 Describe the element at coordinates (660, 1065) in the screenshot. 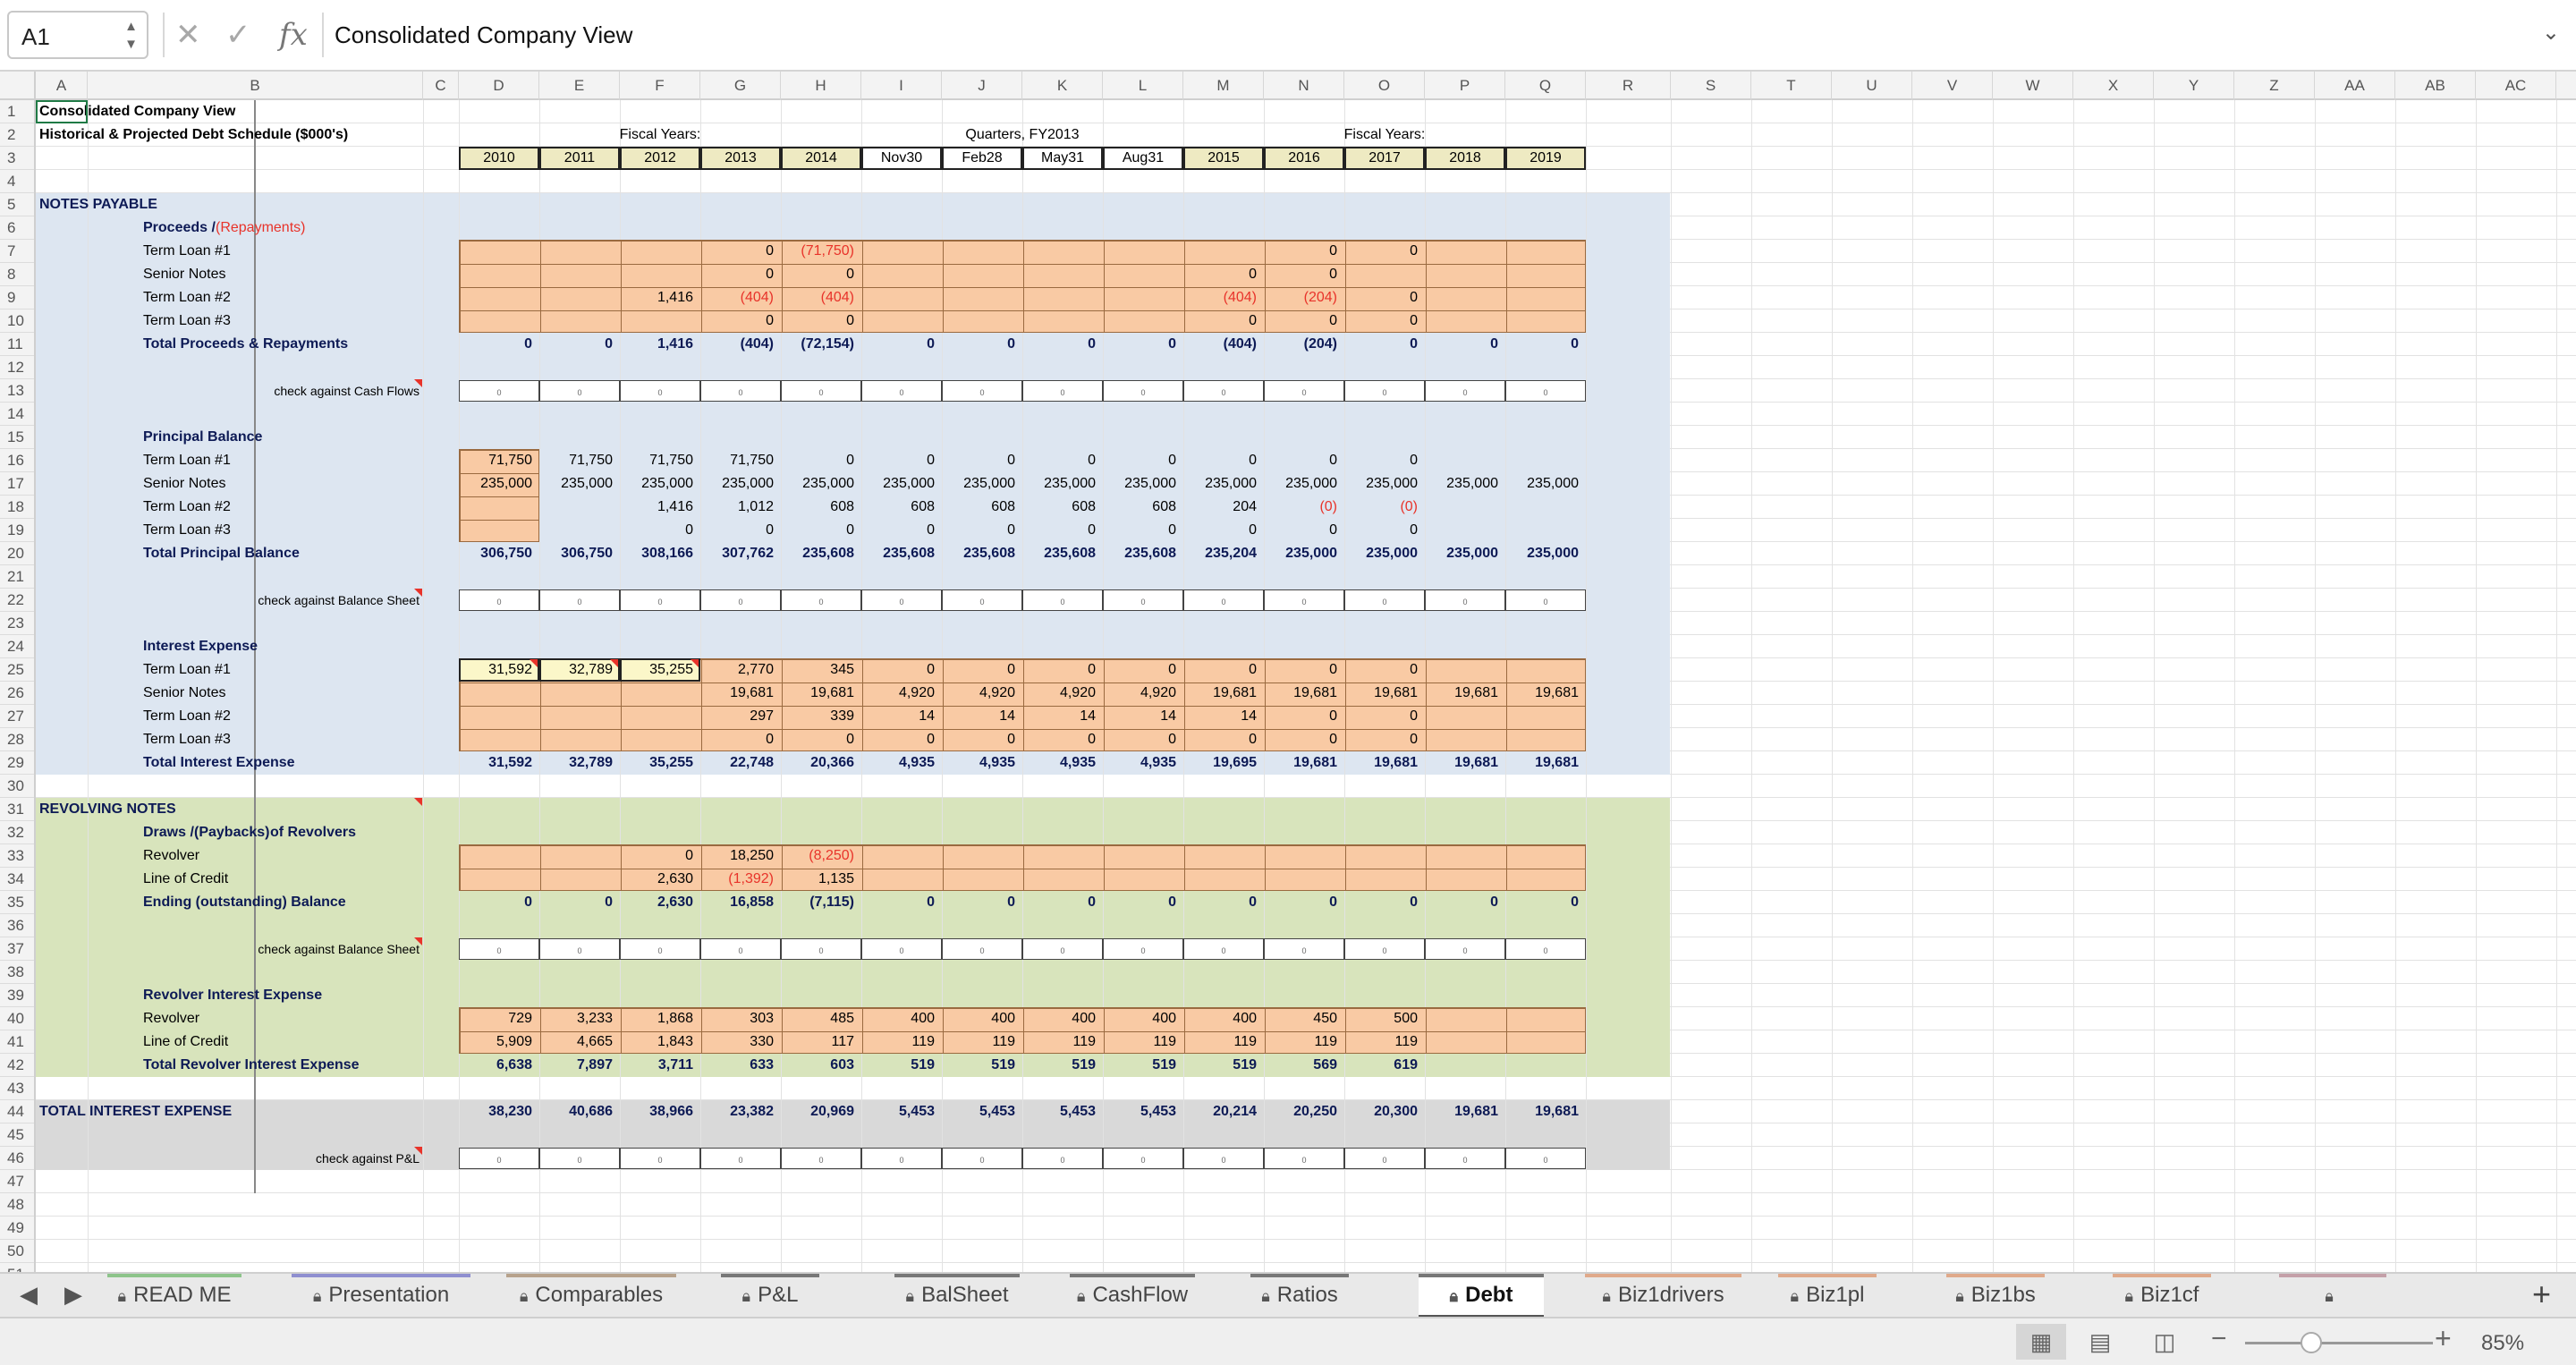

I see `value-cell: 3,711` at that location.